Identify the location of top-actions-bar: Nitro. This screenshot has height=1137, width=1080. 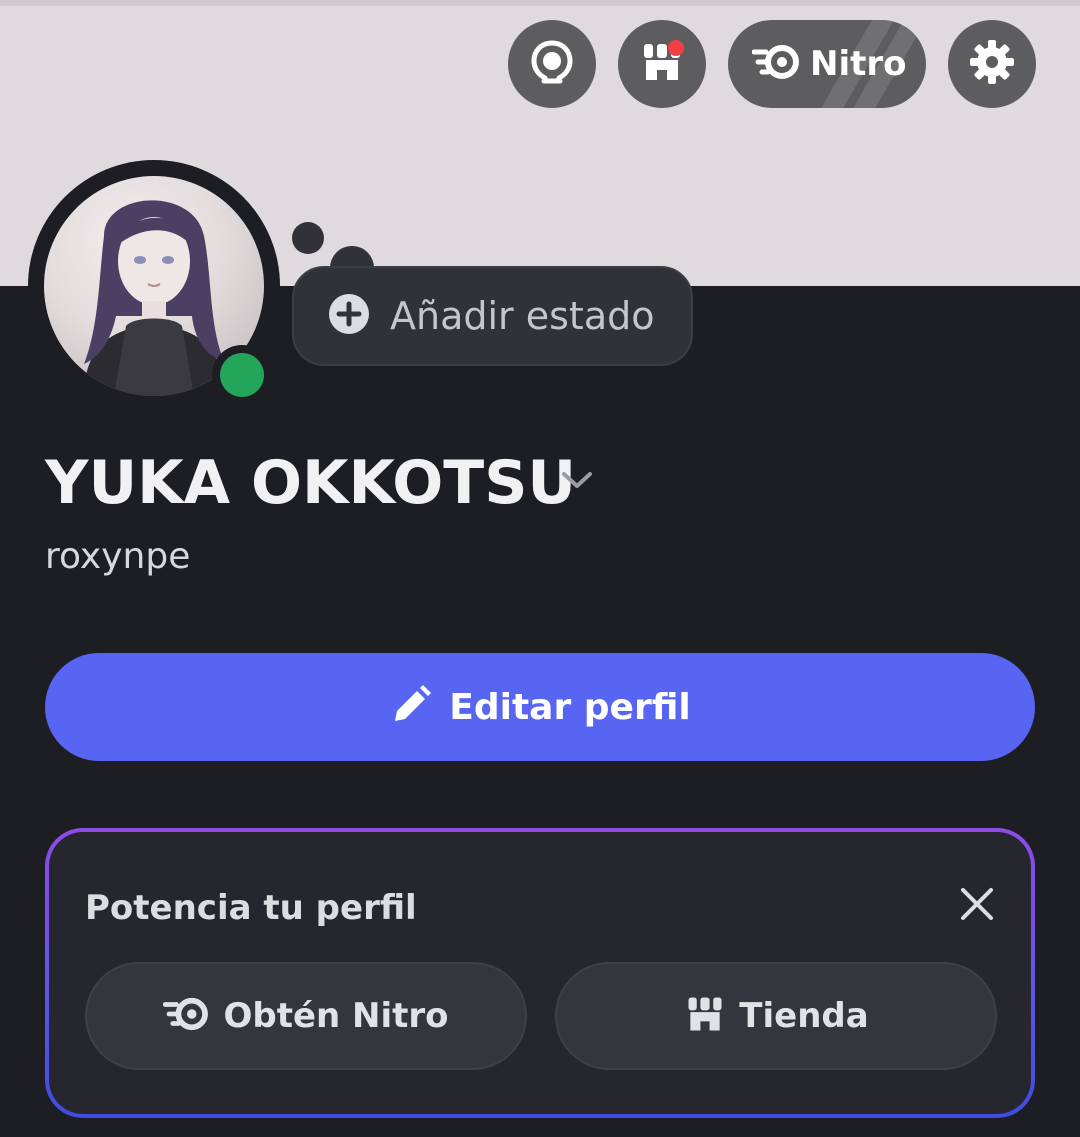
(540, 64).